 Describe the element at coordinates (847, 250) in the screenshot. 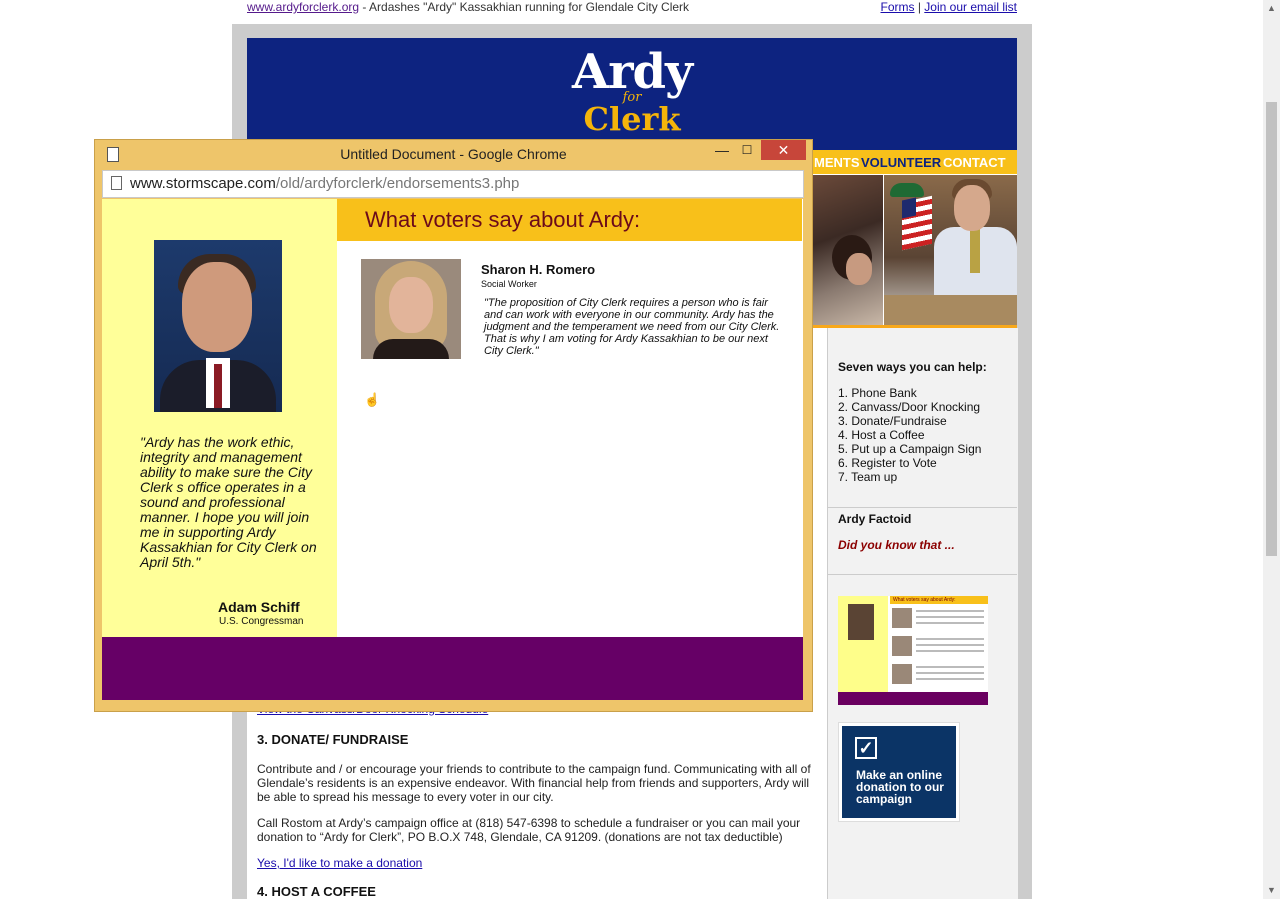

I see `banner-photo-crowd` at that location.